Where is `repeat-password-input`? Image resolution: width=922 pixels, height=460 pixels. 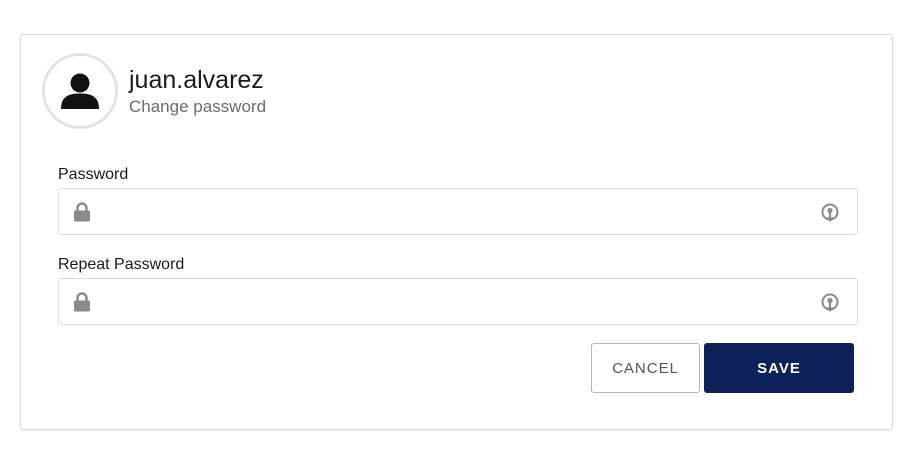 repeat-password-input is located at coordinates (455, 302).